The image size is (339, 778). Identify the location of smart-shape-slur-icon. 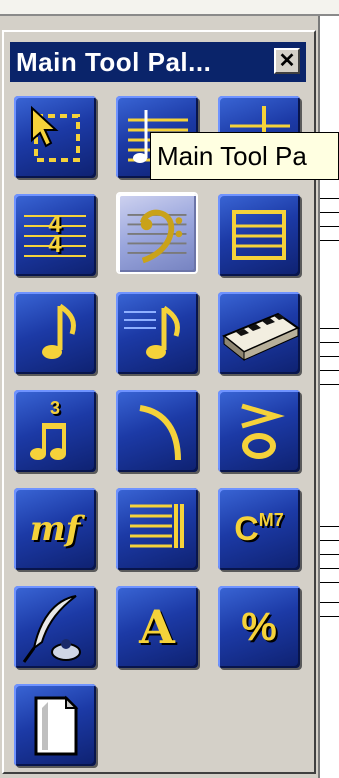
(160, 433).